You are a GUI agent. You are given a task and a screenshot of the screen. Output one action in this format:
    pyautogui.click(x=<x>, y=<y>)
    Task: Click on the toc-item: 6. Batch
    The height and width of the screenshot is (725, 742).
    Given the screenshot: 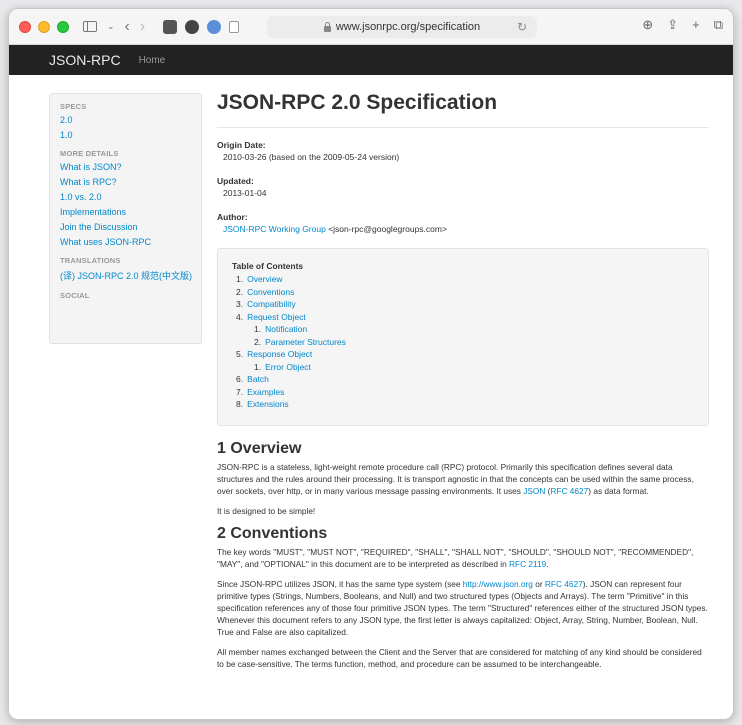 What is the action you would take?
    pyautogui.click(x=463, y=379)
    